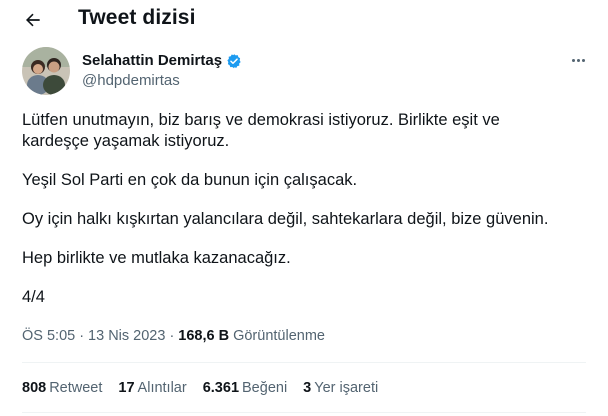  I want to click on bookmarks-stat: 3 Yer işareti, so click(340, 388).